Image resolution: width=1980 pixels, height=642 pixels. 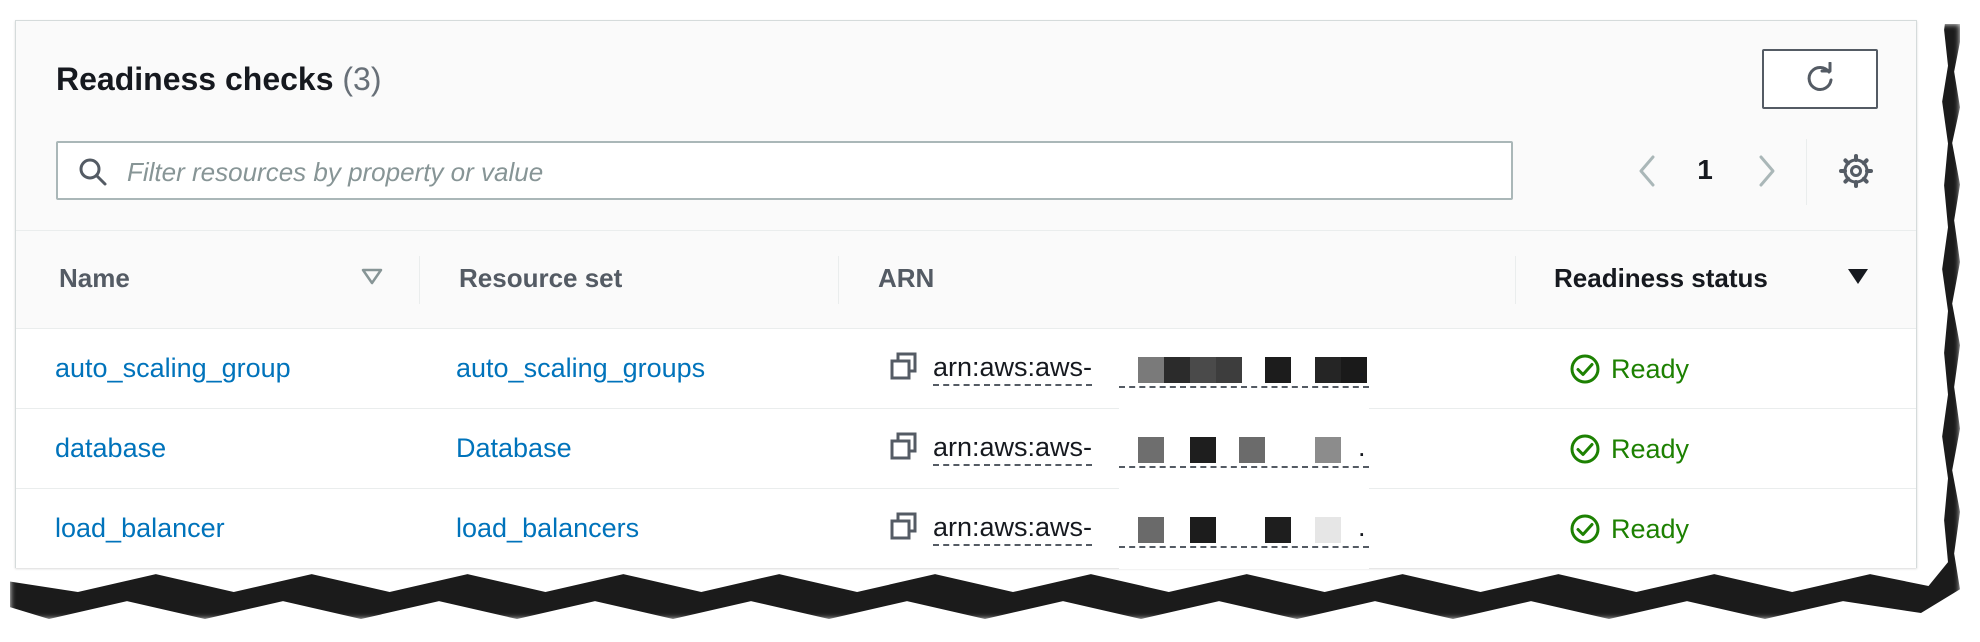 What do you see at coordinates (140, 528) in the screenshot?
I see `readiness-check-name-link: load_balancer` at bounding box center [140, 528].